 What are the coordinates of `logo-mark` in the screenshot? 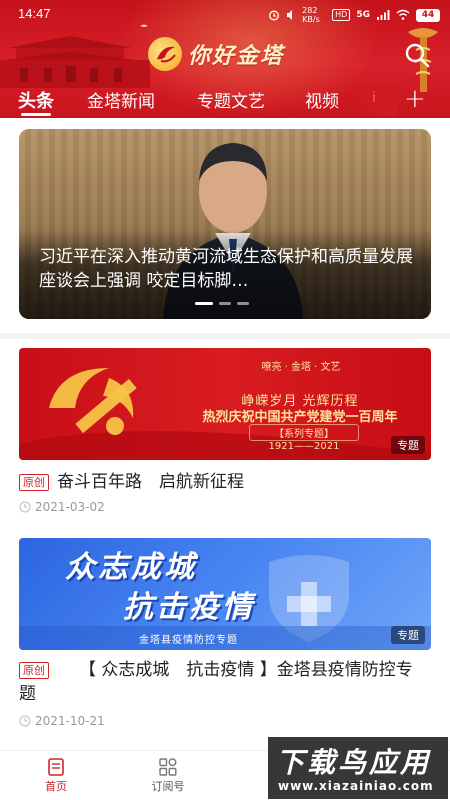 It's located at (166, 54).